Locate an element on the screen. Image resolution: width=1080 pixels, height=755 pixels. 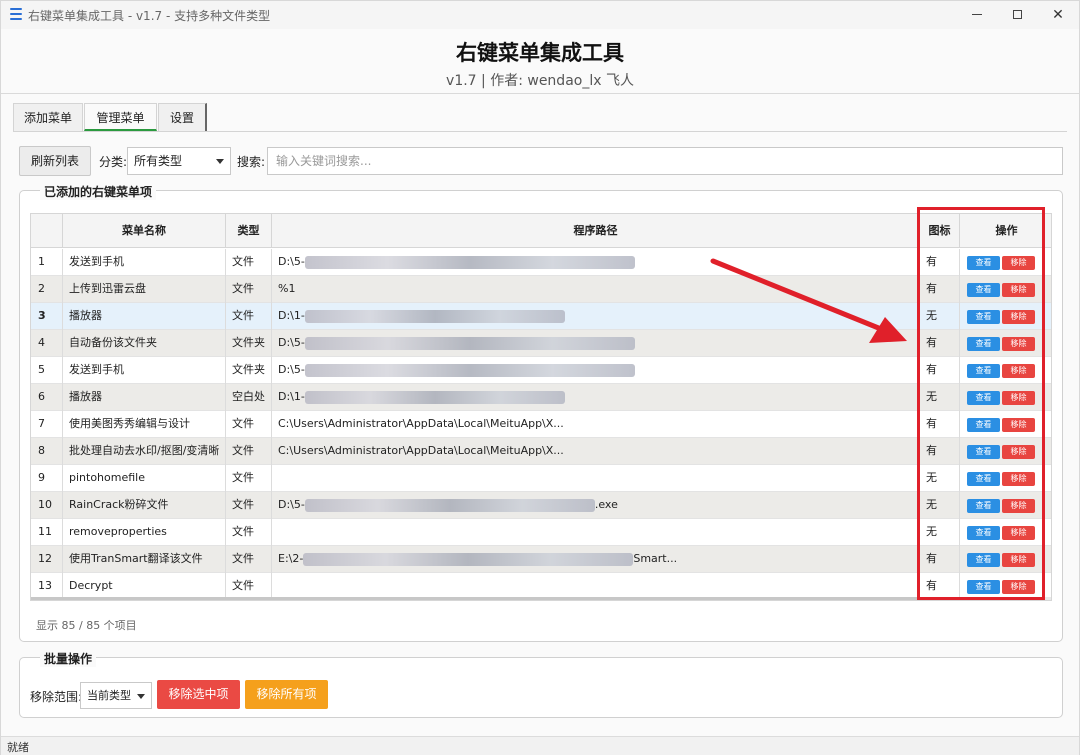
path-suffix: .exe is located at coordinates (606, 504).